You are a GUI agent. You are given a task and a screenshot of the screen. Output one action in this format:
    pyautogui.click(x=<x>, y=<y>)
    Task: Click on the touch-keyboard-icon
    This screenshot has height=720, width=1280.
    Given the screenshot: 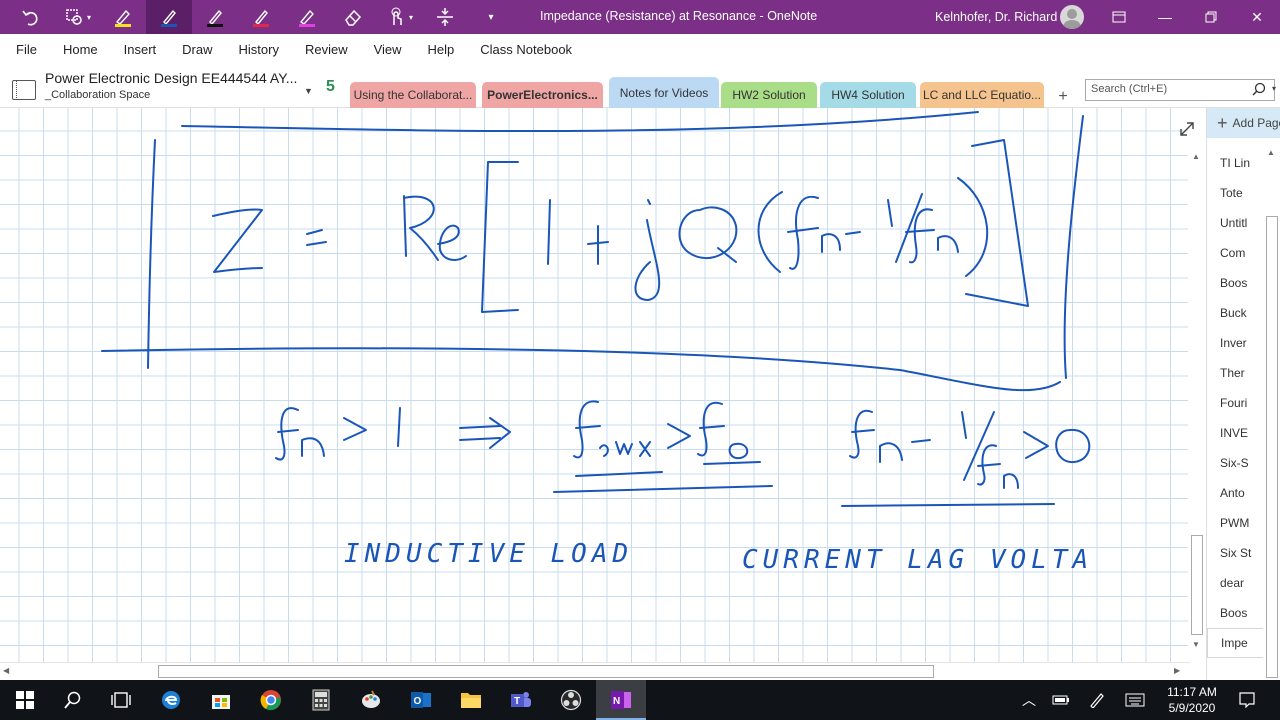 What is the action you would take?
    pyautogui.click(x=1135, y=700)
    